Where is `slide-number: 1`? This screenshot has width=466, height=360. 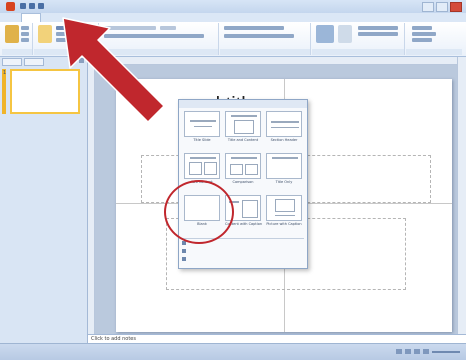 slide-number: 1 is located at coordinates (5, 73).